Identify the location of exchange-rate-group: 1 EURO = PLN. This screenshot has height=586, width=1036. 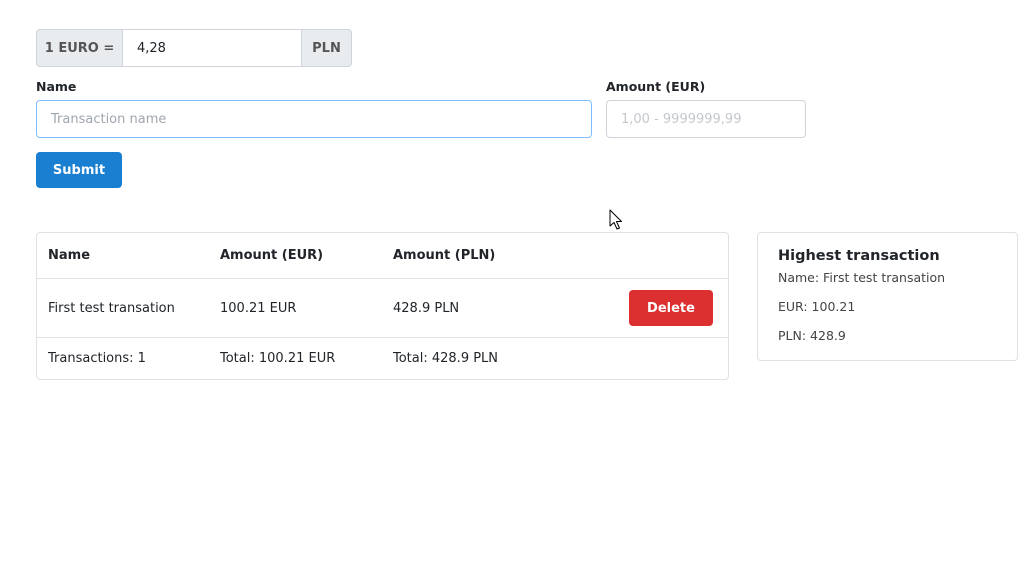
(194, 48).